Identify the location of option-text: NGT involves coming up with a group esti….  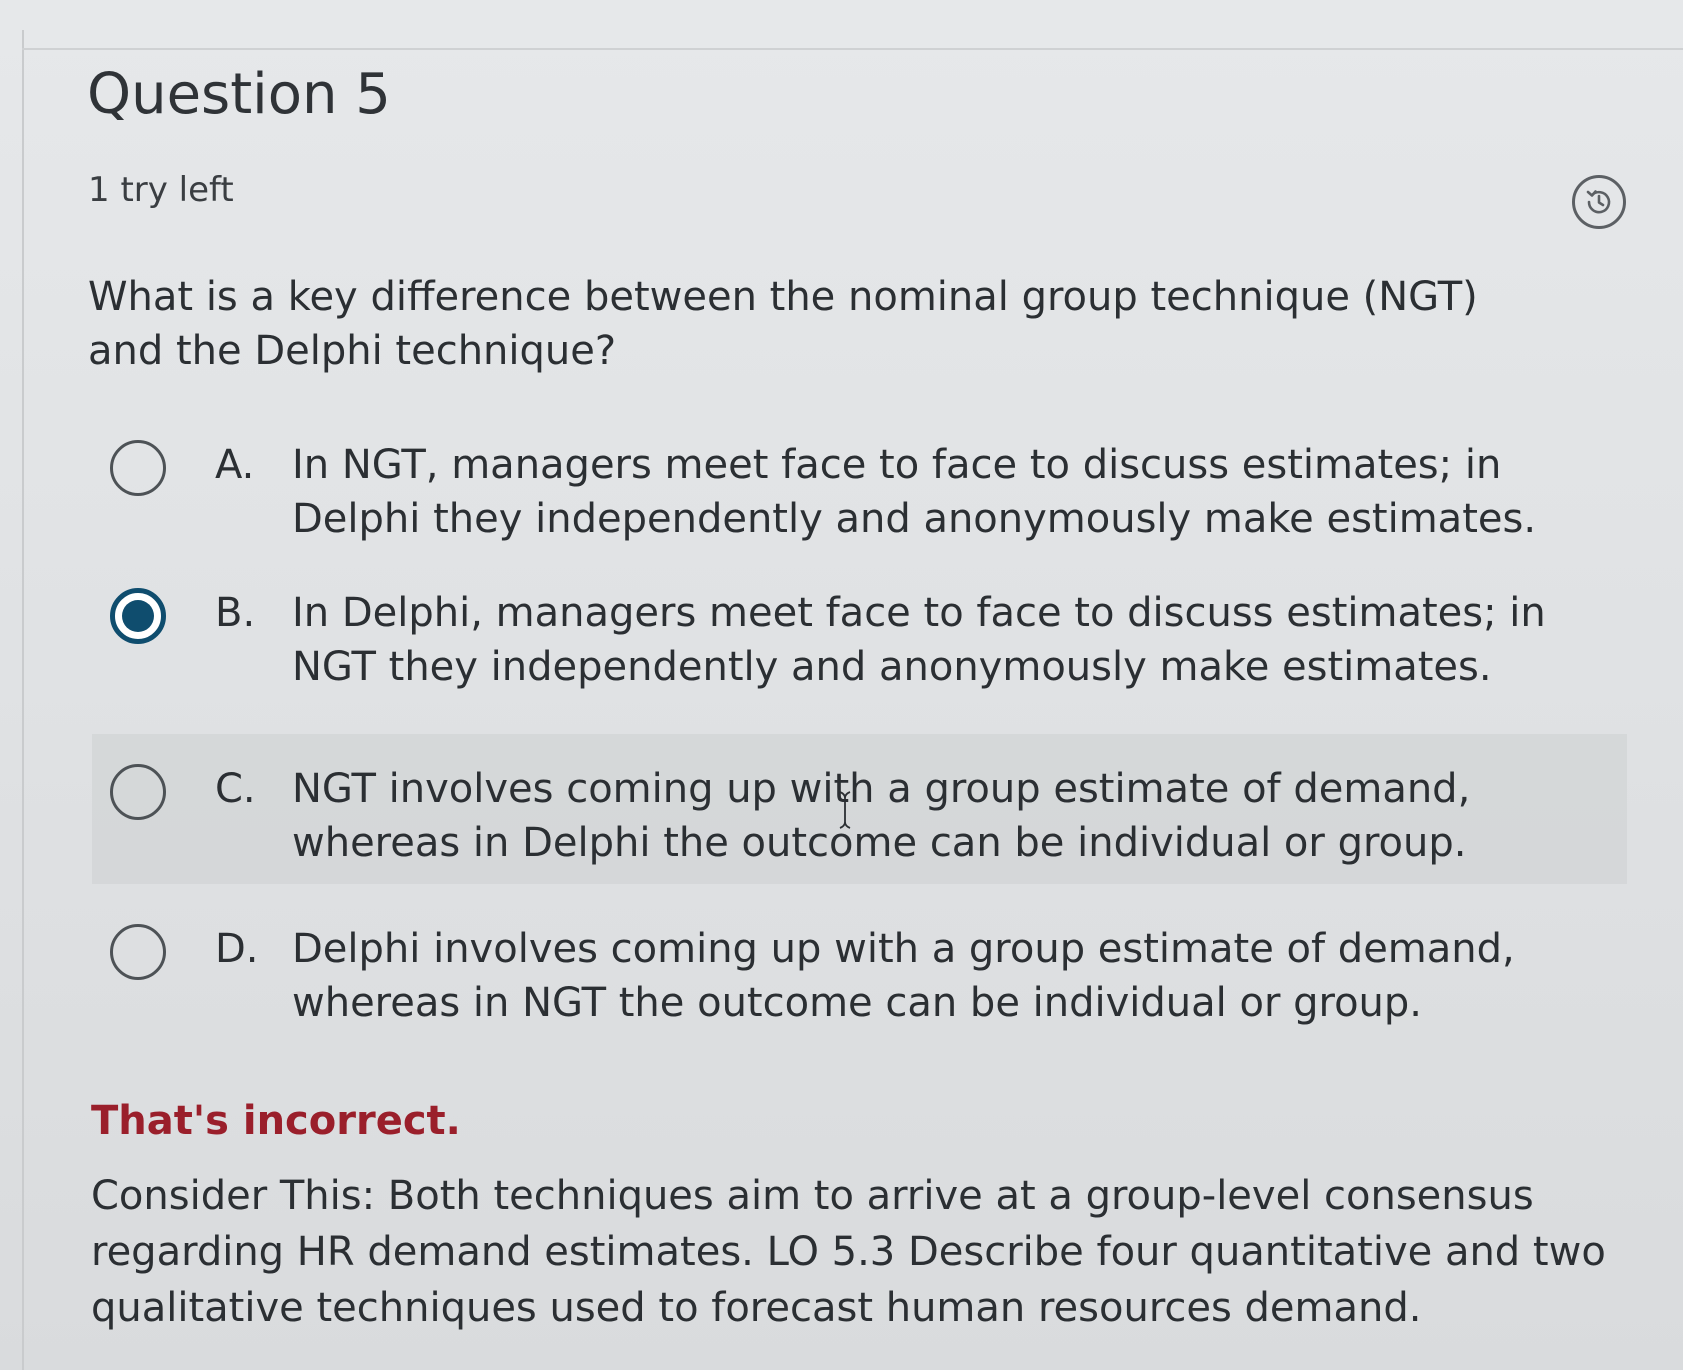
(881, 816).